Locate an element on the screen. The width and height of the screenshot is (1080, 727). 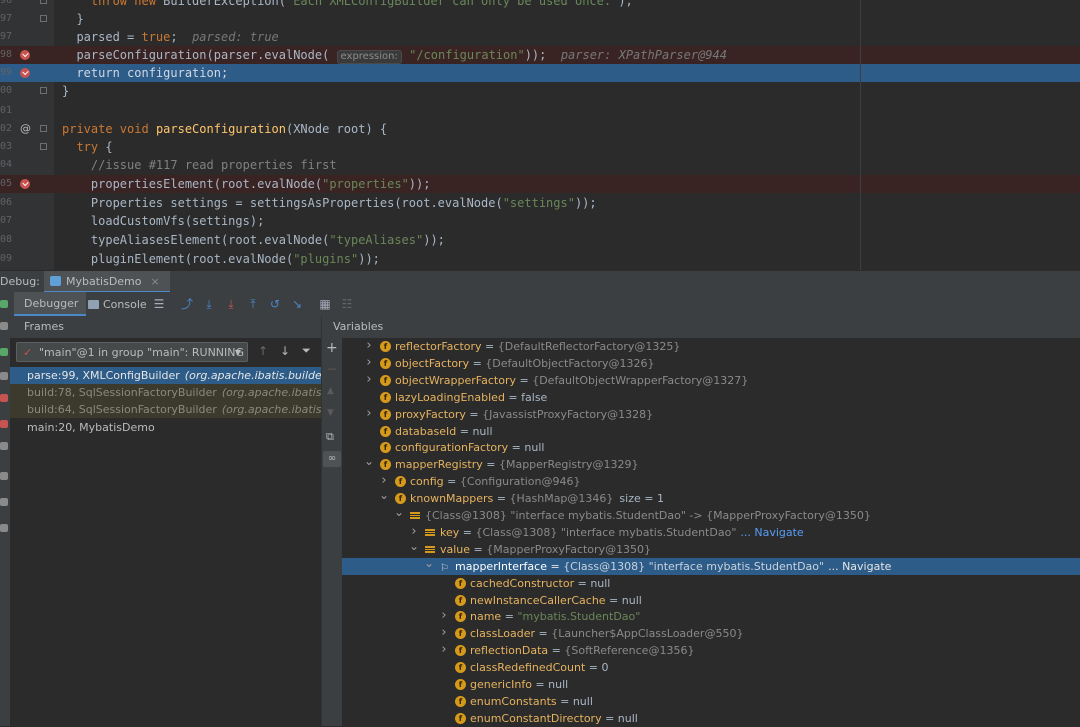
code-line: 07 loadCustomVfs(settings); is located at coordinates (540, 221).